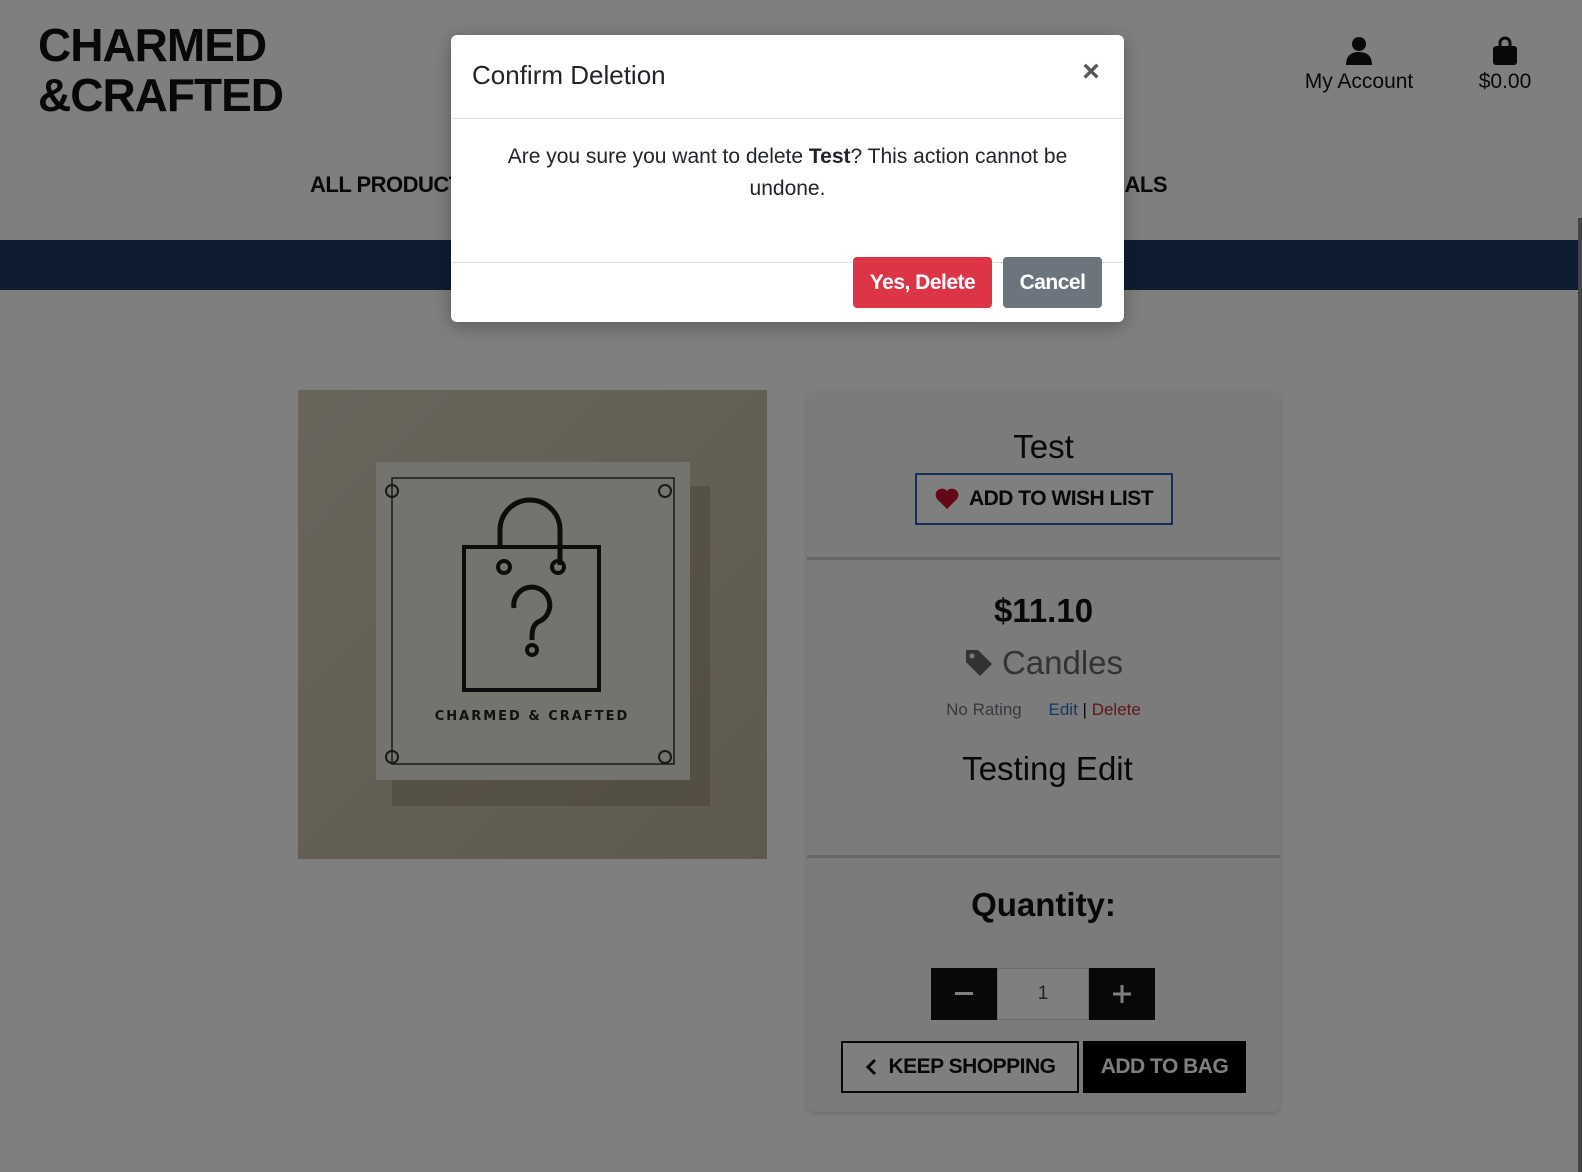 The image size is (1582, 1172). I want to click on modal-message-start: Are you sure you want to delete, so click(658, 156).